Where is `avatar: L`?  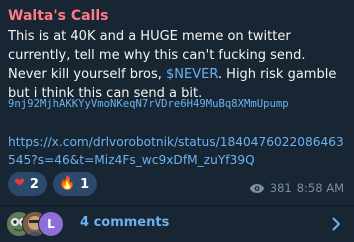 avatar: L is located at coordinates (51, 224).